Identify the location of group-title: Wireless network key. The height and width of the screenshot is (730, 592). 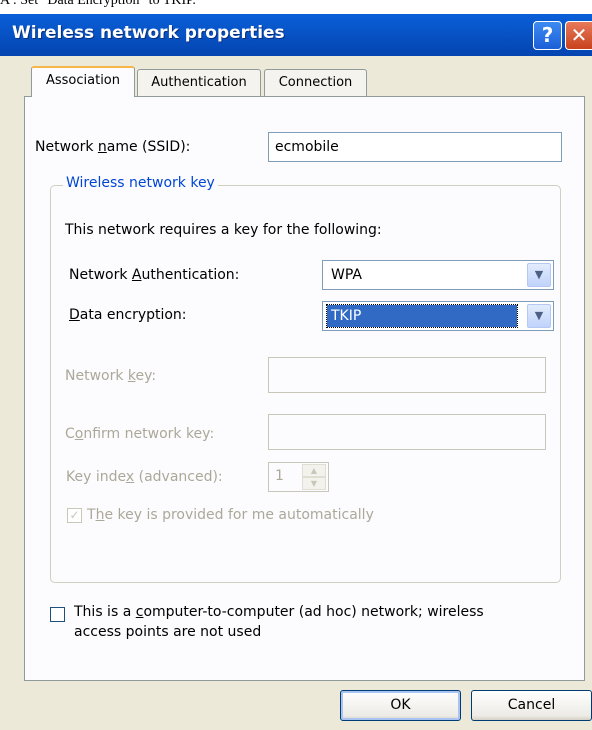
(140, 183).